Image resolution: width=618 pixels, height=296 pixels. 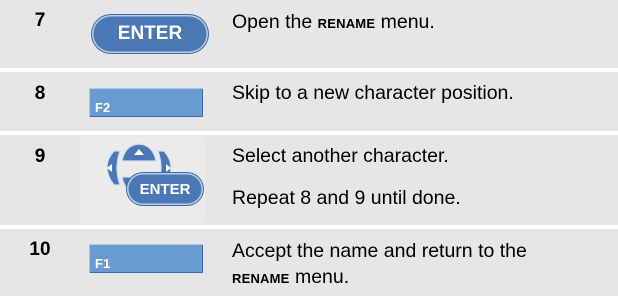 What do you see at coordinates (40, 93) in the screenshot?
I see `step-number: 8` at bounding box center [40, 93].